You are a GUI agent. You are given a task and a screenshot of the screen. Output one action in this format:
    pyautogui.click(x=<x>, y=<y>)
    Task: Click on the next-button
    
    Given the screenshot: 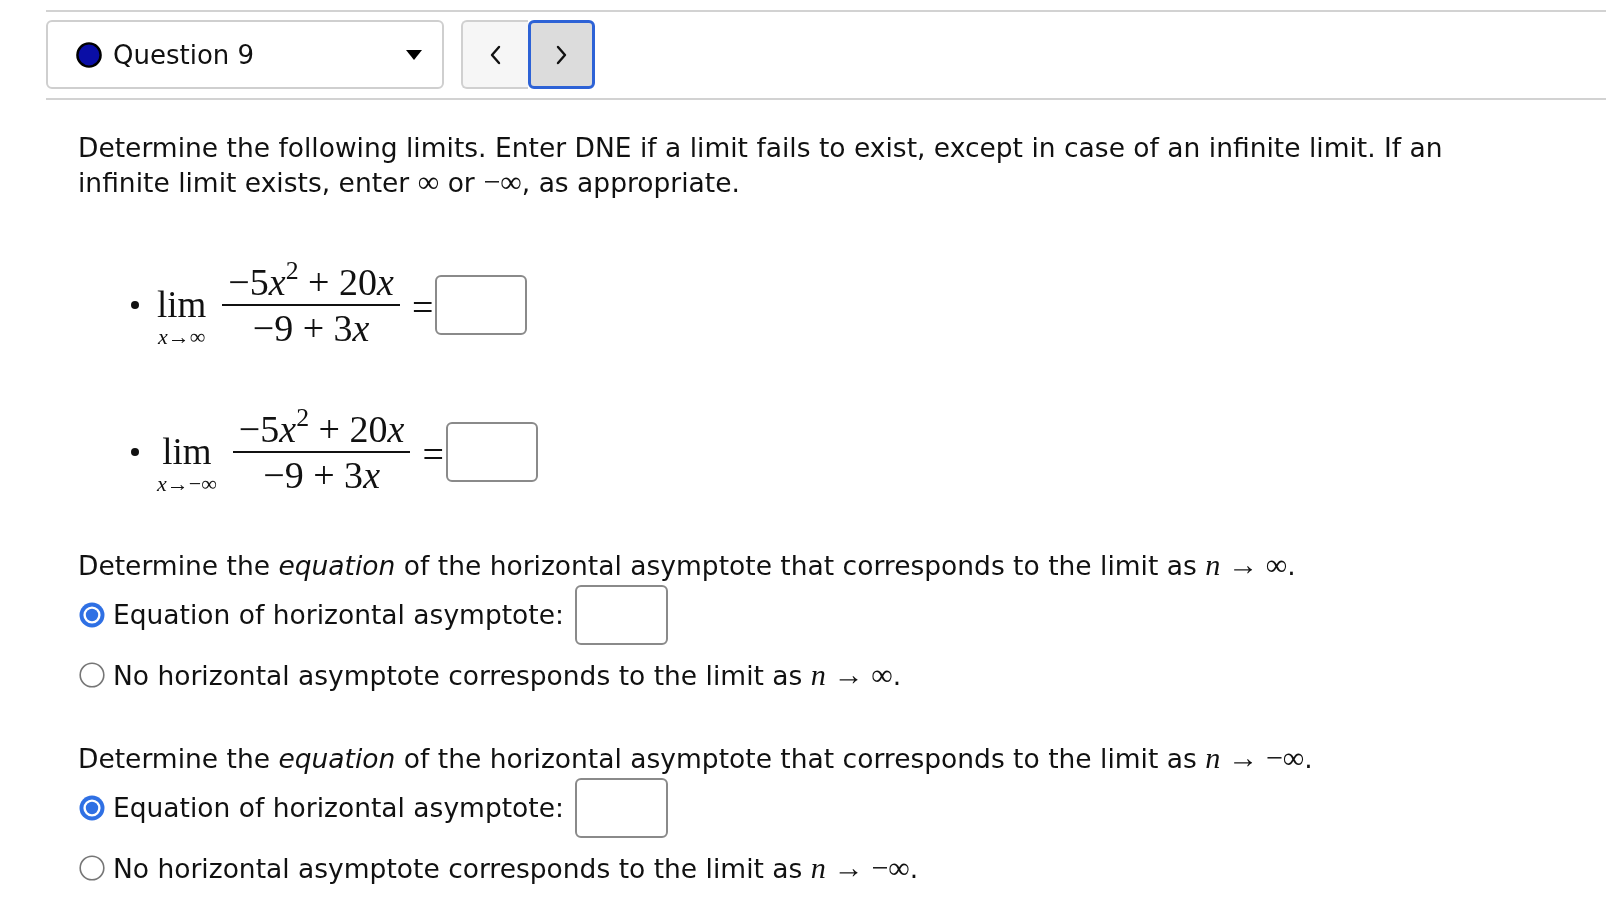 What is the action you would take?
    pyautogui.click(x=561, y=54)
    